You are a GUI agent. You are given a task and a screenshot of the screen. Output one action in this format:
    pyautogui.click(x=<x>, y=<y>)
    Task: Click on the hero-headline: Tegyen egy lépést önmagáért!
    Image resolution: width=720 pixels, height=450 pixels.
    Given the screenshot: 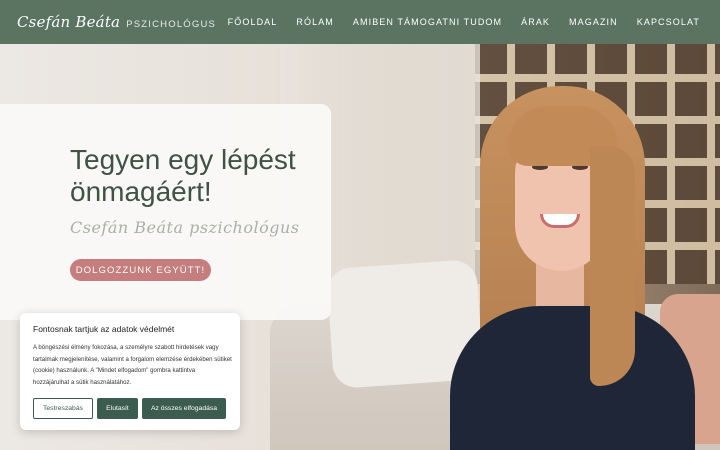 What is the action you would take?
    pyautogui.click(x=183, y=175)
    